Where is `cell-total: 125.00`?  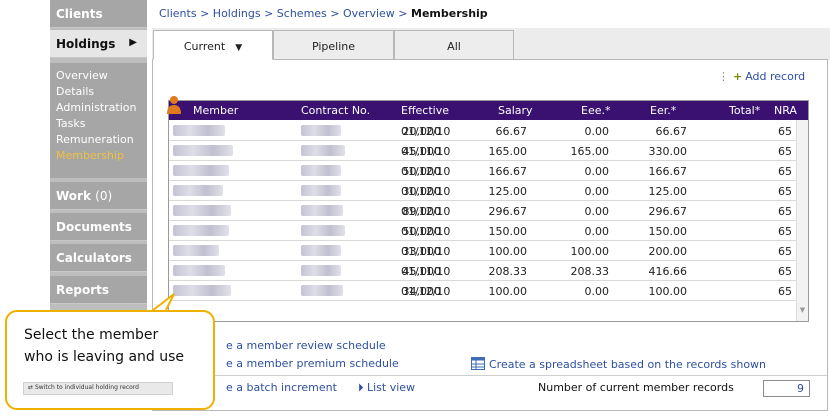 cell-total: 125.00 is located at coordinates (668, 191).